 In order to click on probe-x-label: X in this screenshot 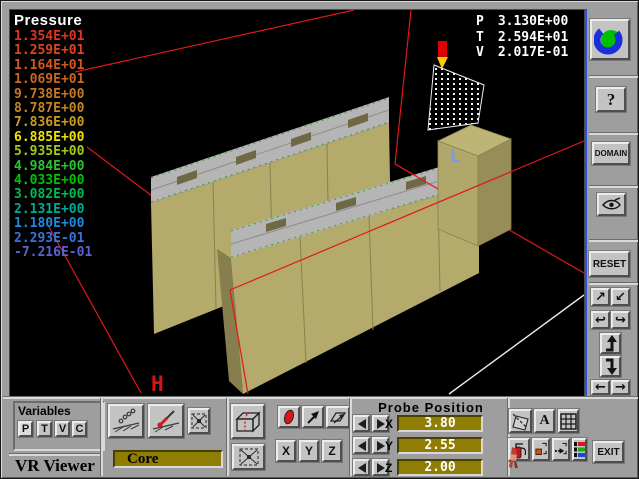, I will do `click(389, 424)`.